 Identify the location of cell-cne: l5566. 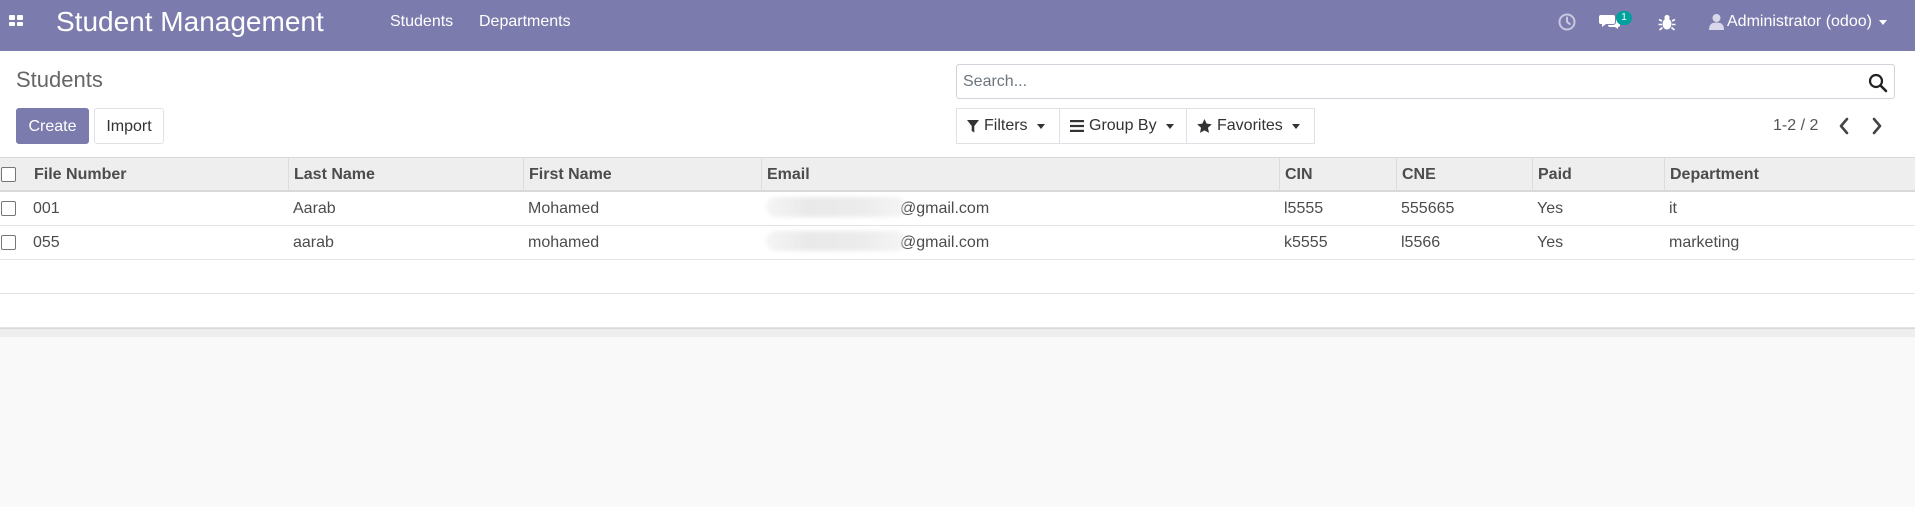
(1421, 242).